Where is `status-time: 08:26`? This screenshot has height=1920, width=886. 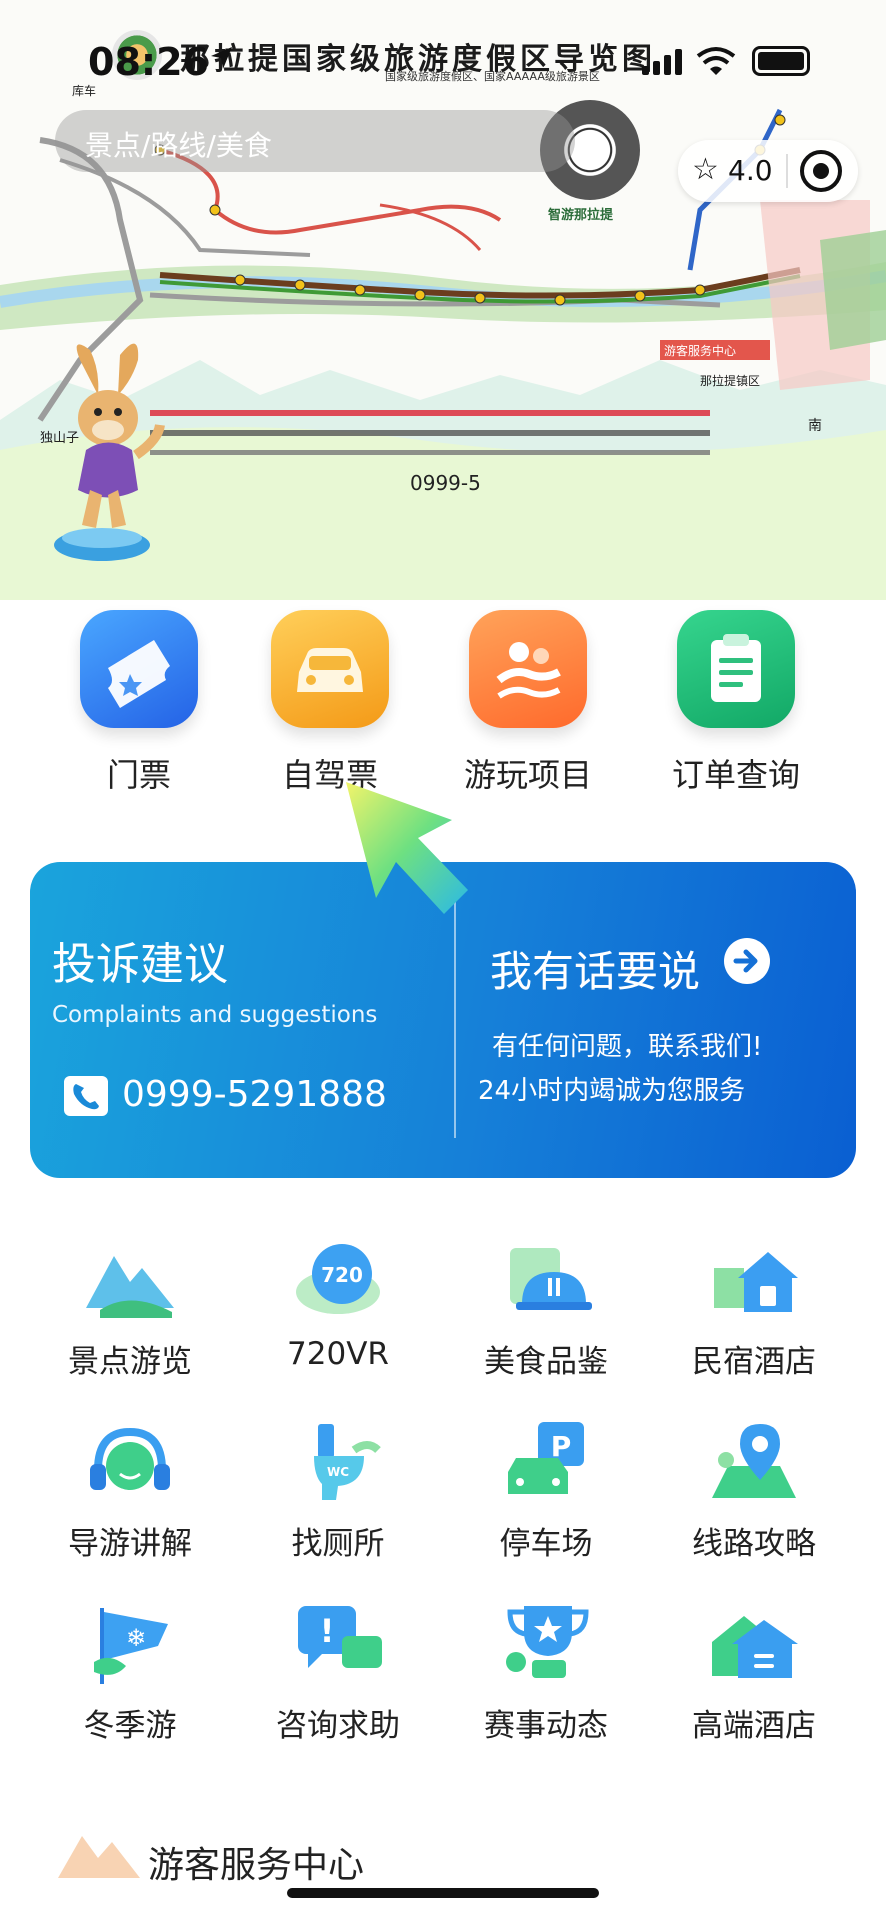 status-time: 08:26 is located at coordinates (148, 62).